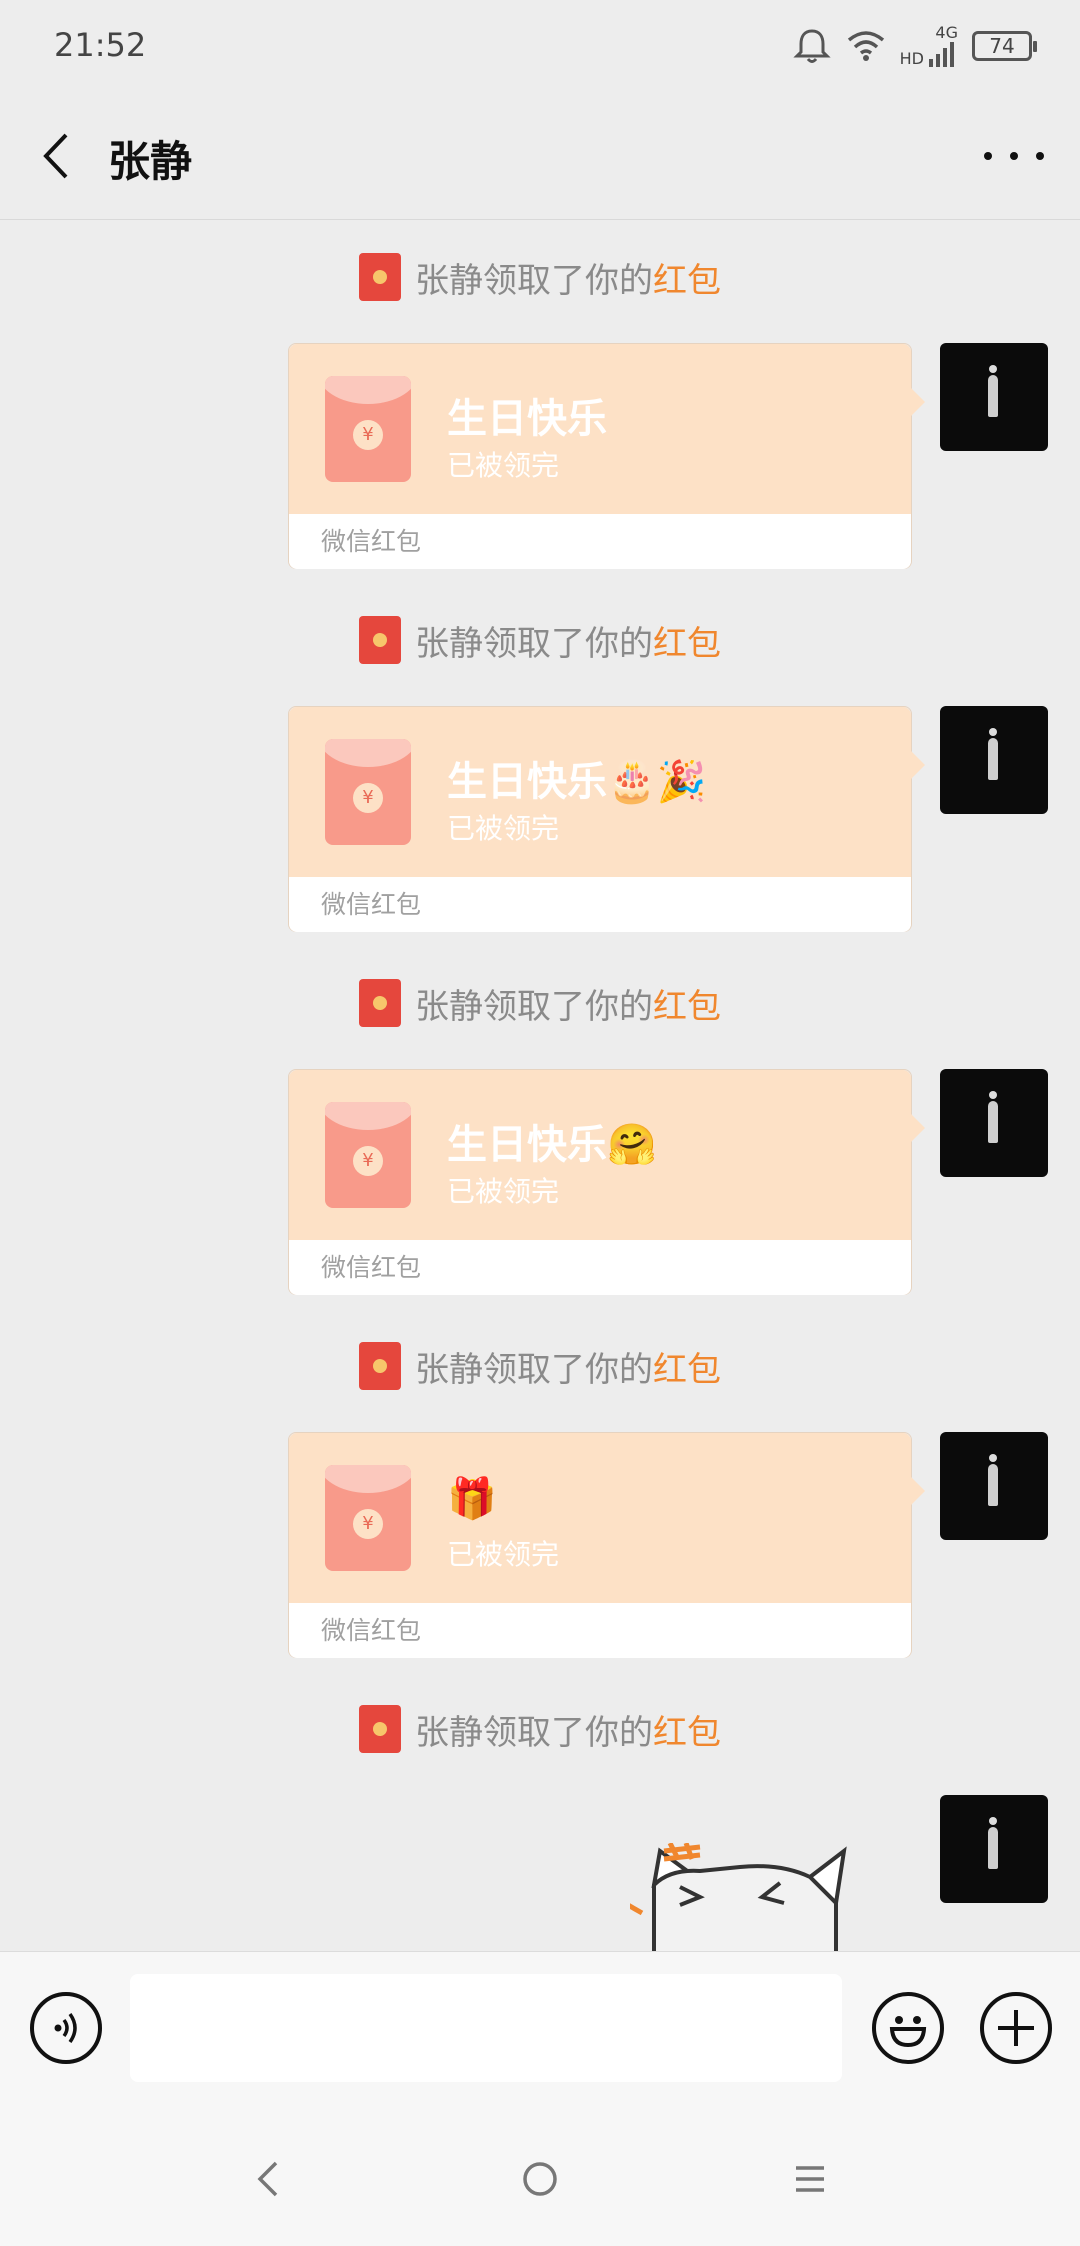 Image resolution: width=1080 pixels, height=2246 pixels. What do you see at coordinates (1004, 46) in the screenshot?
I see `battery-indicator: 74` at bounding box center [1004, 46].